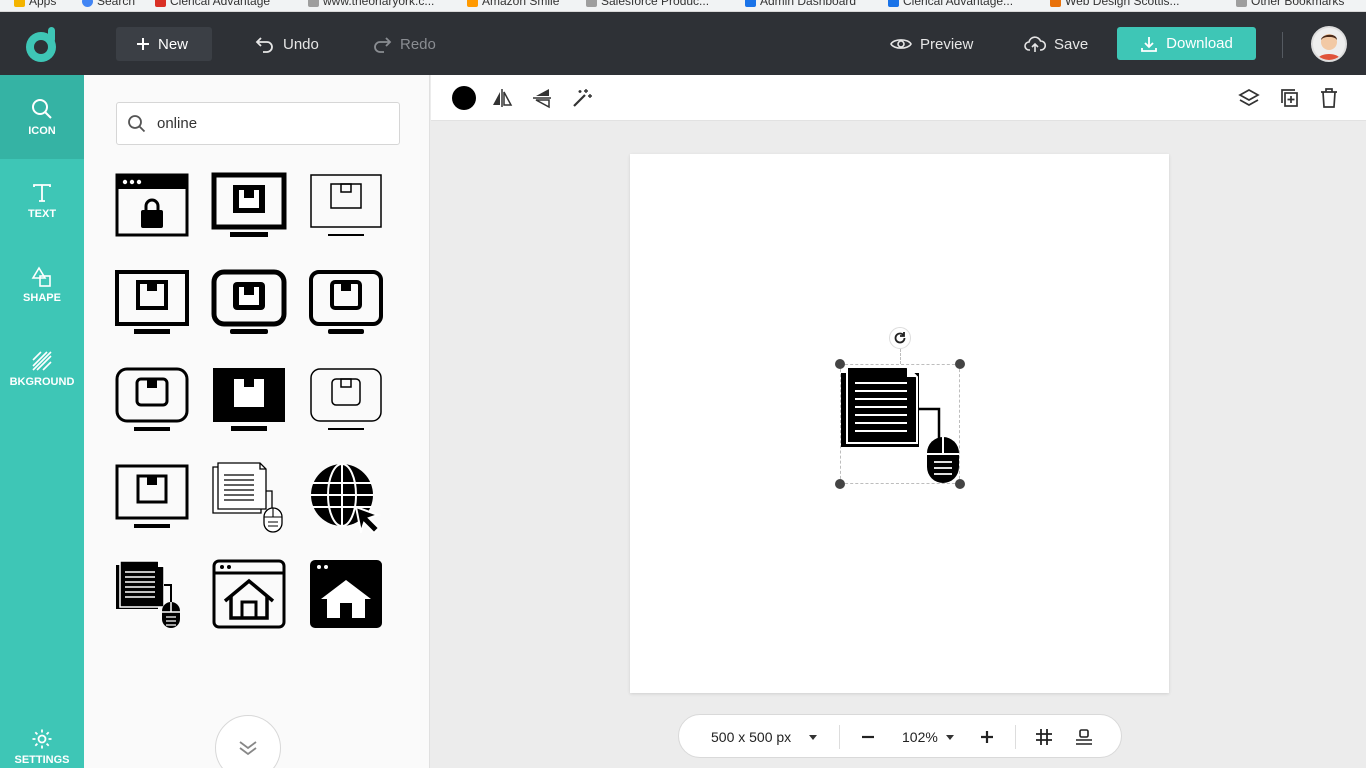 The width and height of the screenshot is (1366, 768). I want to click on undo-button: Undo, so click(287, 44).